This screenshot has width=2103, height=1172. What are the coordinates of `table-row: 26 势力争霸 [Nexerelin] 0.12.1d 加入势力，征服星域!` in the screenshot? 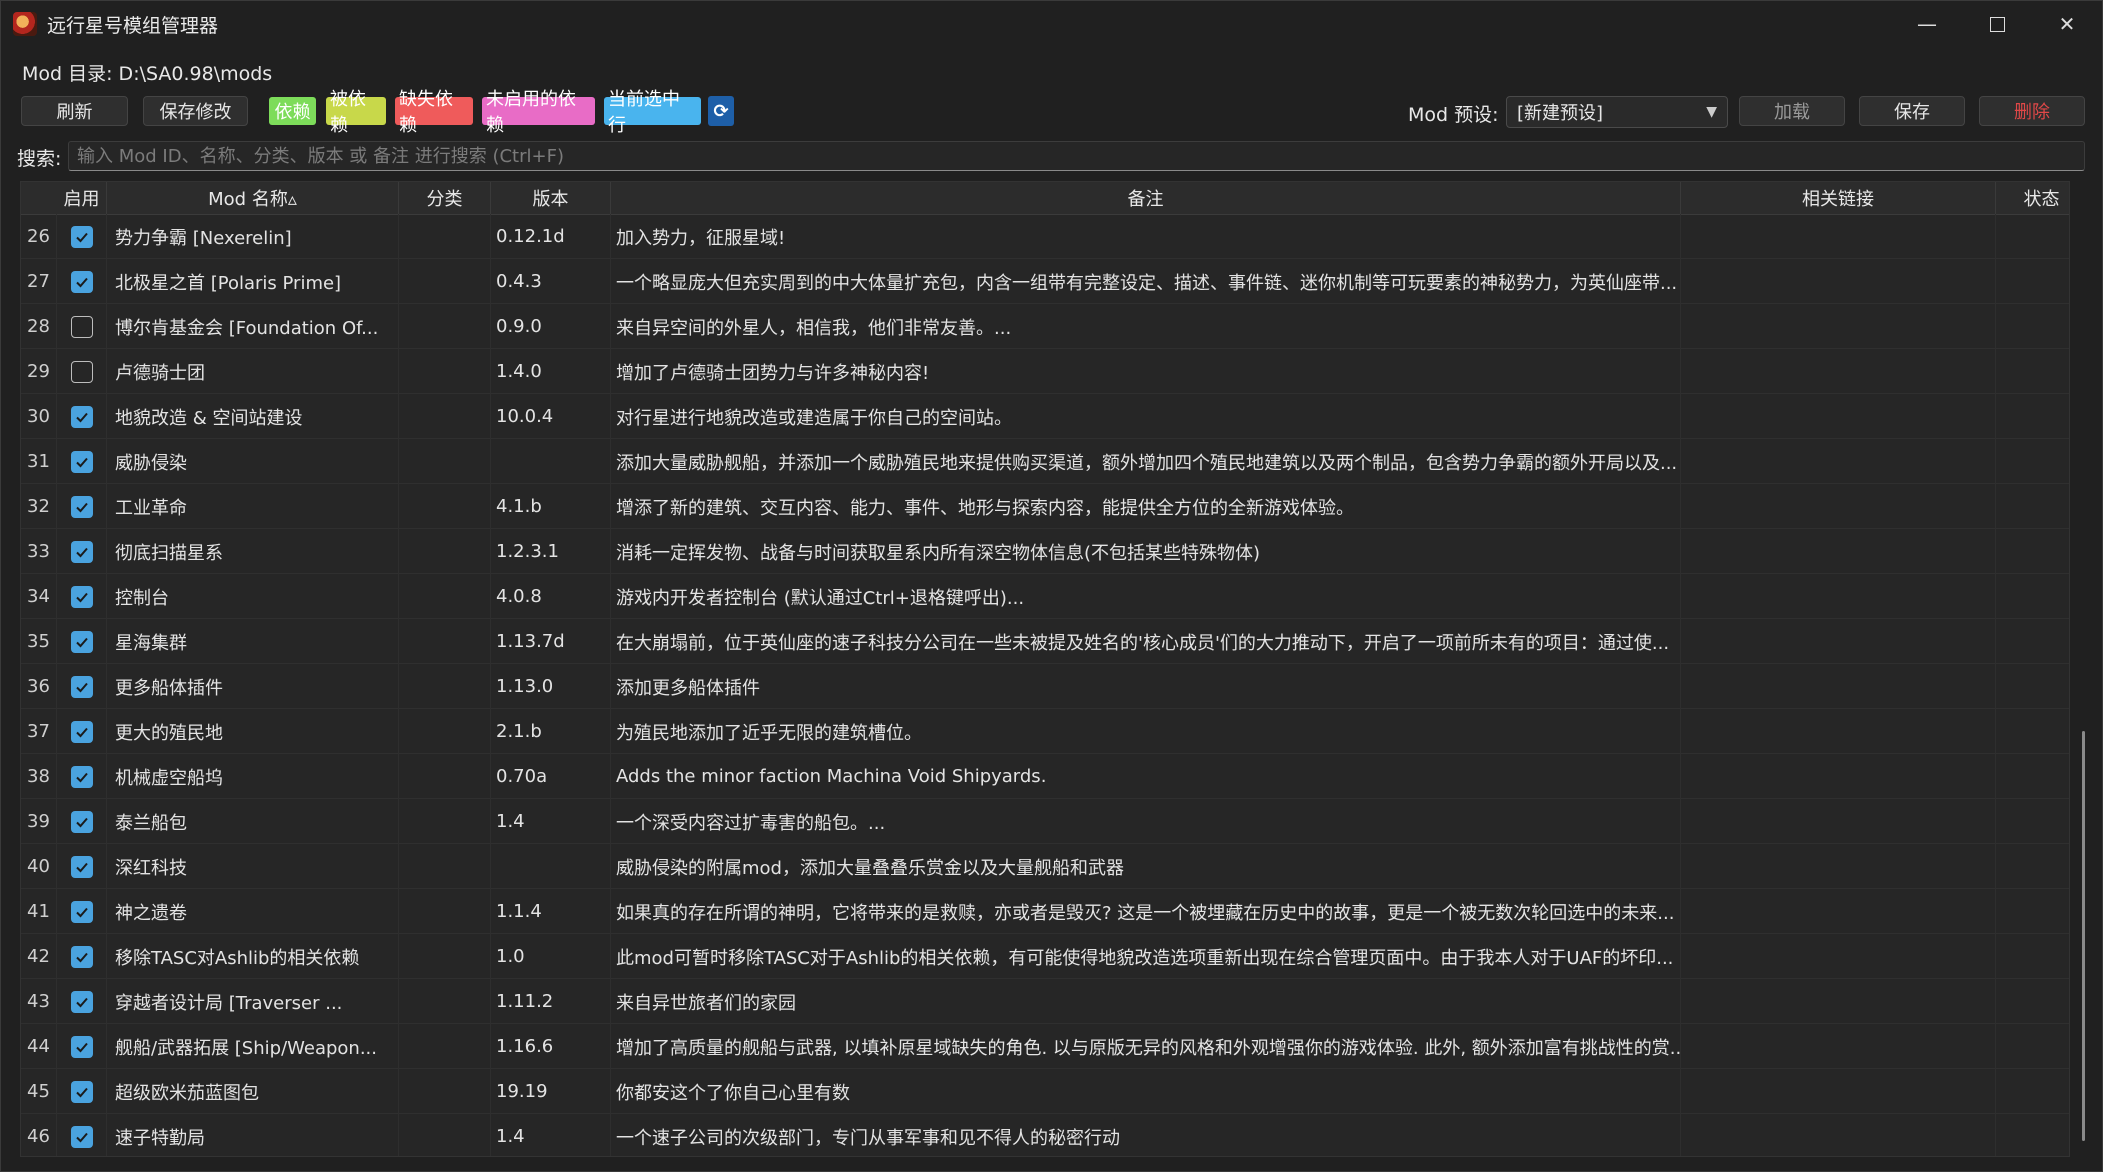 It's located at (1045, 236).